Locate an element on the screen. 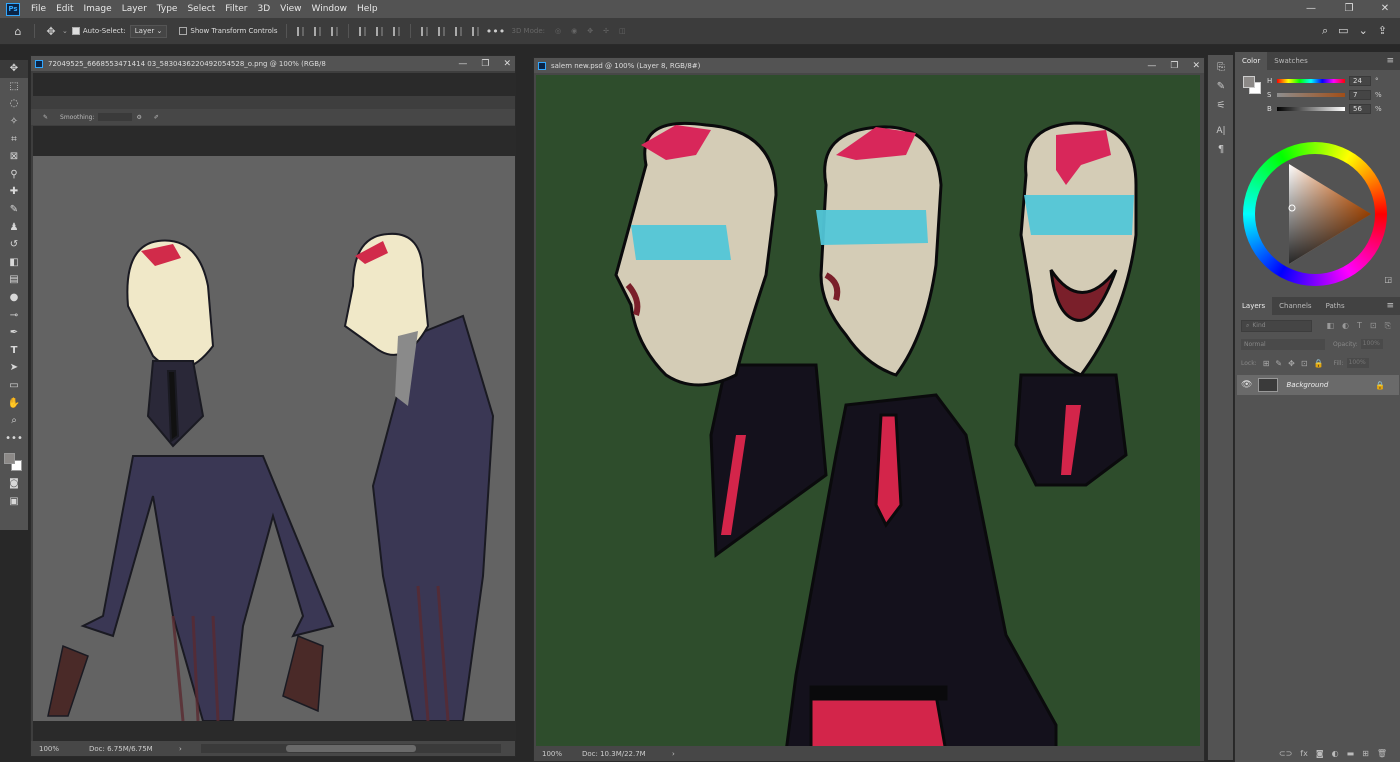 The image size is (1400, 762). pressure-icon: ✐ is located at coordinates (156, 117).